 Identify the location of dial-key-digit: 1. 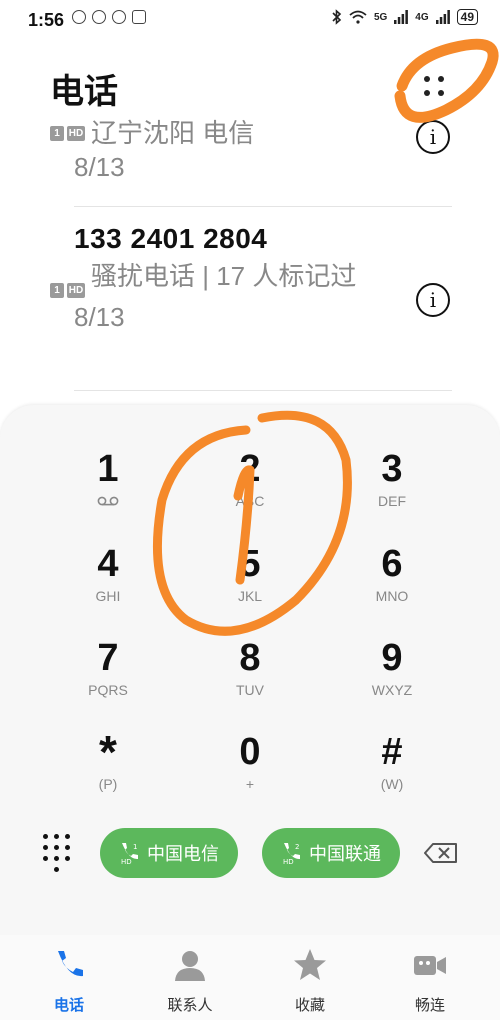
(108, 469).